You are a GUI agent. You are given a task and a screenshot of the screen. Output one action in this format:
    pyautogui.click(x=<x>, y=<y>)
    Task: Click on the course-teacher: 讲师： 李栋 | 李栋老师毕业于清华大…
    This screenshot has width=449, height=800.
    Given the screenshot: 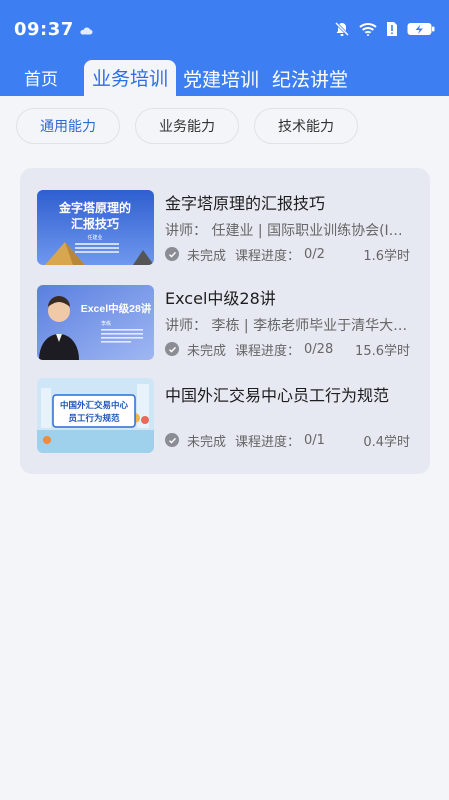 What is the action you would take?
    pyautogui.click(x=286, y=326)
    